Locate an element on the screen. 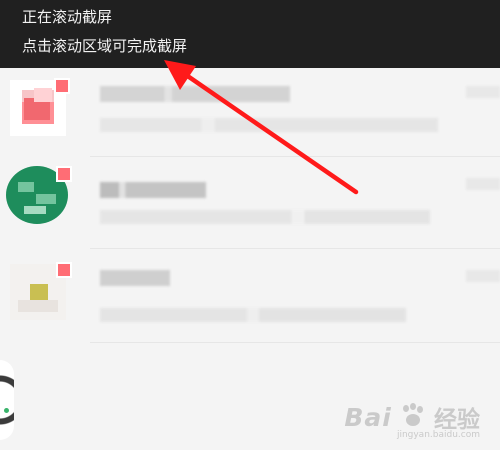  scroll-screenshot-status: 正在滚动截屏 is located at coordinates (67, 17).